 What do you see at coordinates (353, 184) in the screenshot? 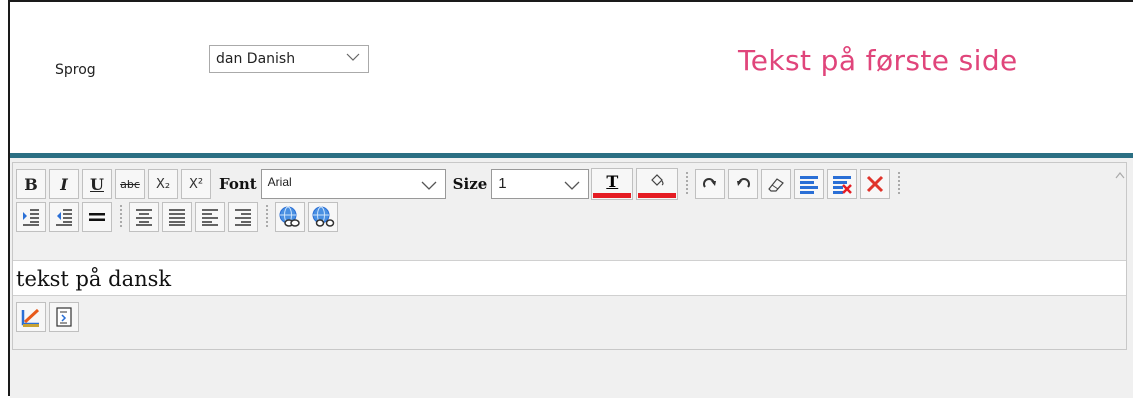
I see `font-select: Arial` at bounding box center [353, 184].